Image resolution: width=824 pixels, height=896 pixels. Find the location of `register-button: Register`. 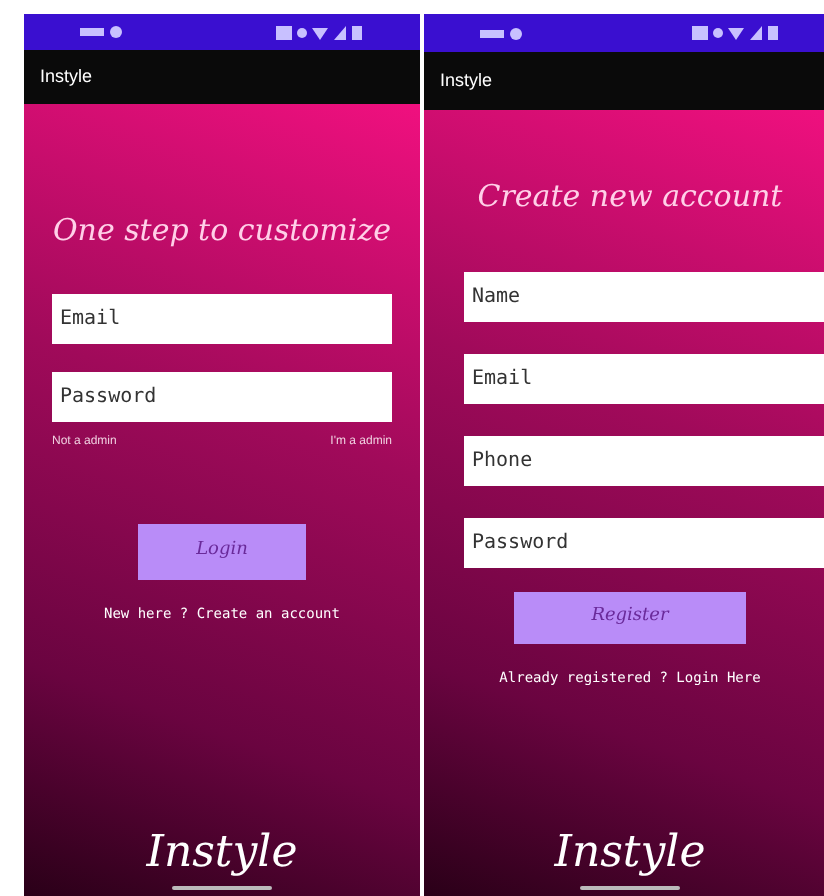

register-button: Register is located at coordinates (630, 617).